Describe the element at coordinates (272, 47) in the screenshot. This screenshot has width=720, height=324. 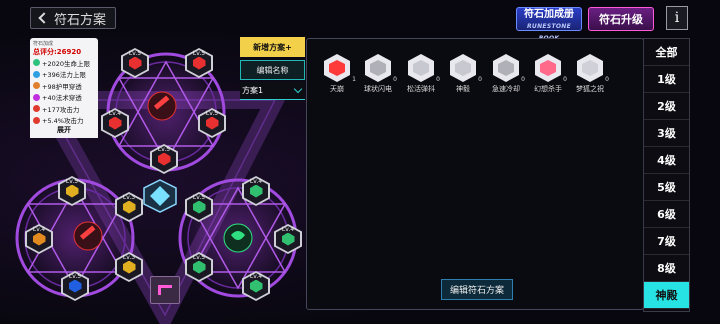
I see `new-plan-button: 新增方案+` at that location.